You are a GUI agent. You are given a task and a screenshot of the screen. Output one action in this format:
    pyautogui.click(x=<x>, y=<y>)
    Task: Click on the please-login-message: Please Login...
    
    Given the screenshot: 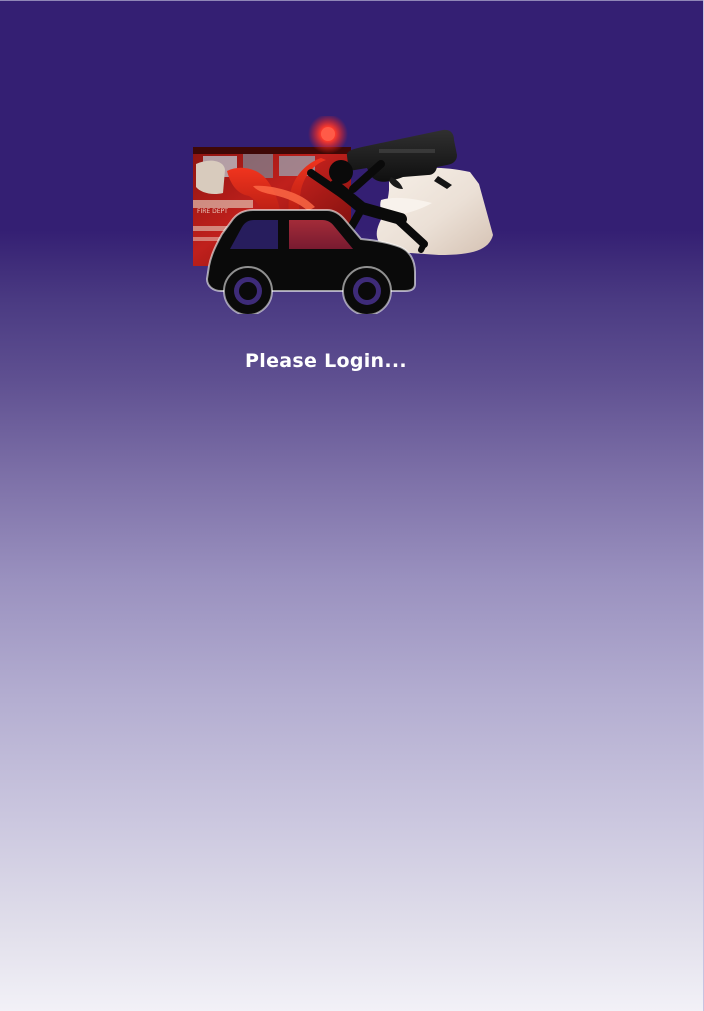 What is the action you would take?
    pyautogui.click(x=326, y=361)
    